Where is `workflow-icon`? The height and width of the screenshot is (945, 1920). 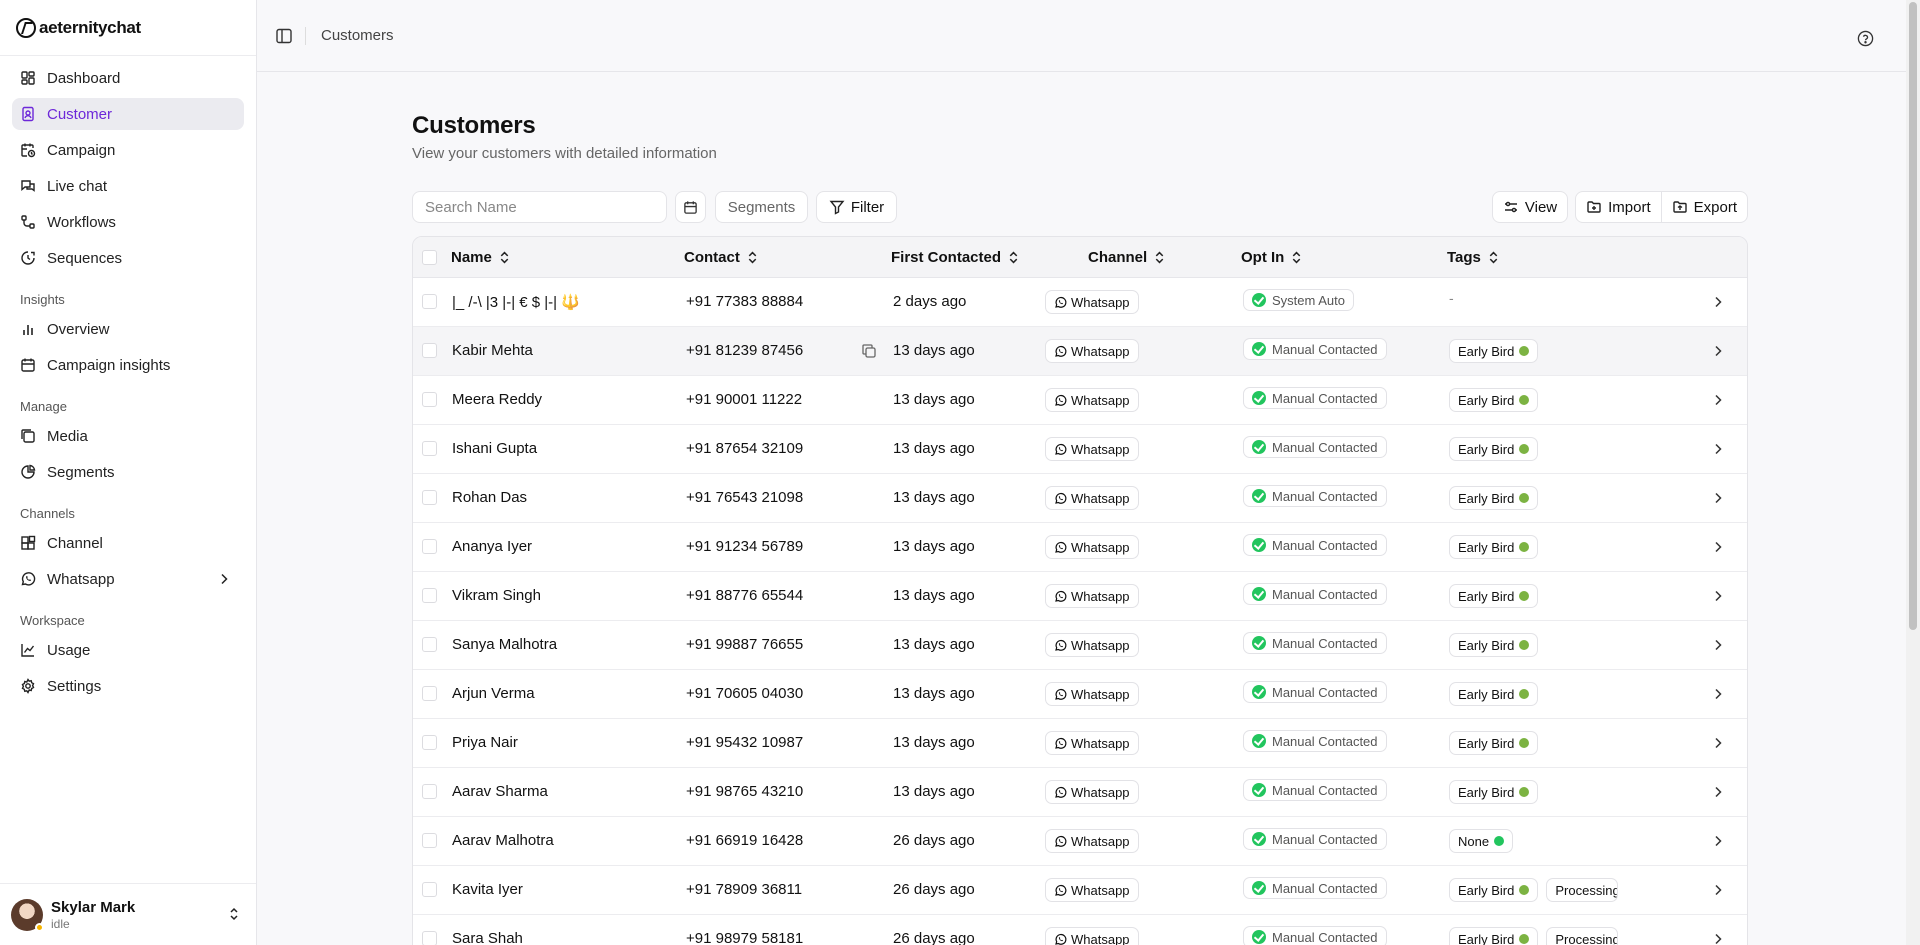
workflow-icon is located at coordinates (28, 222).